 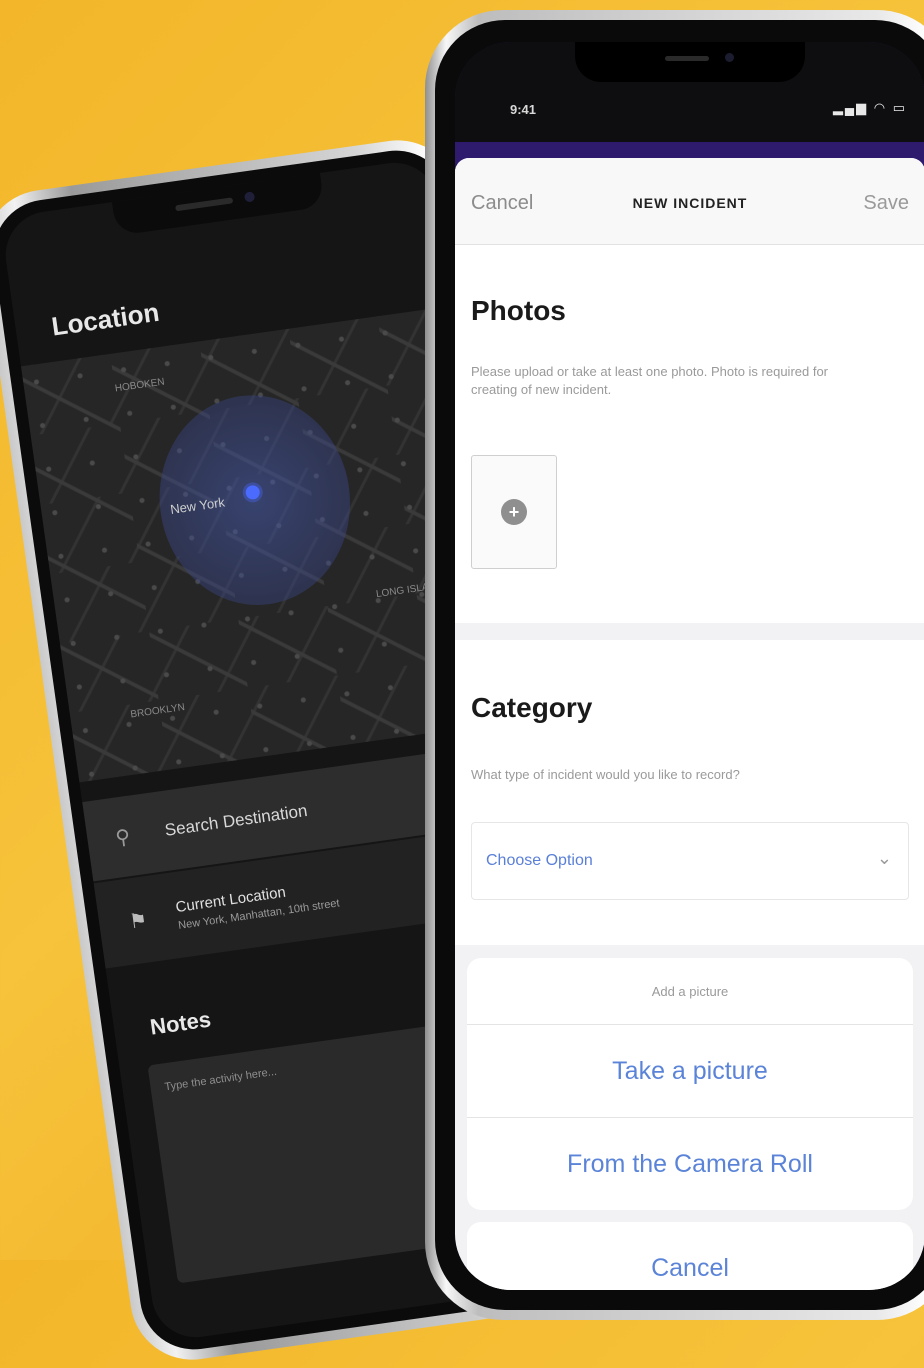 I want to click on search-placeholder: Search Destination, so click(x=236, y=820).